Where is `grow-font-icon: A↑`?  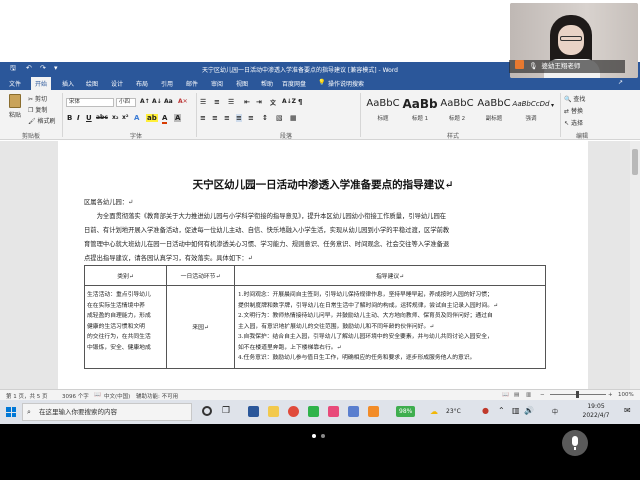 grow-font-icon: A↑ is located at coordinates (145, 101).